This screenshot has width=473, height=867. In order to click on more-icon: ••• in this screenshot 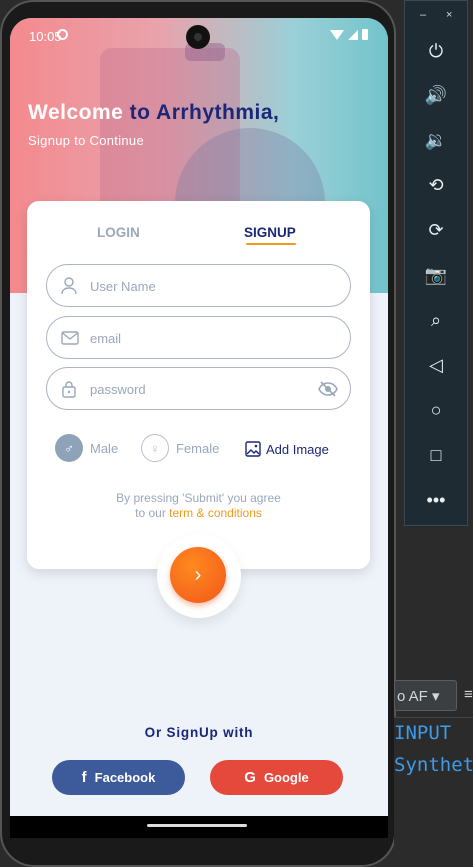, I will do `click(436, 500)`.